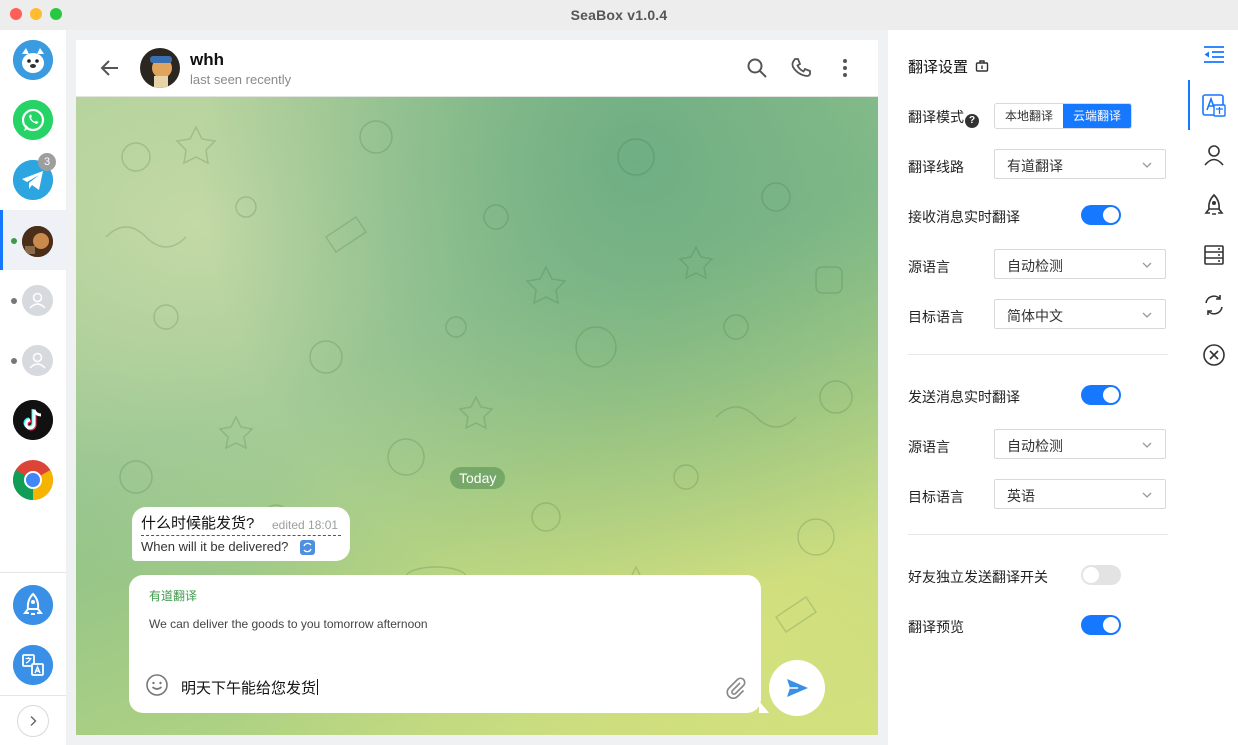  I want to click on rocket-tool-button, so click(1214, 207).